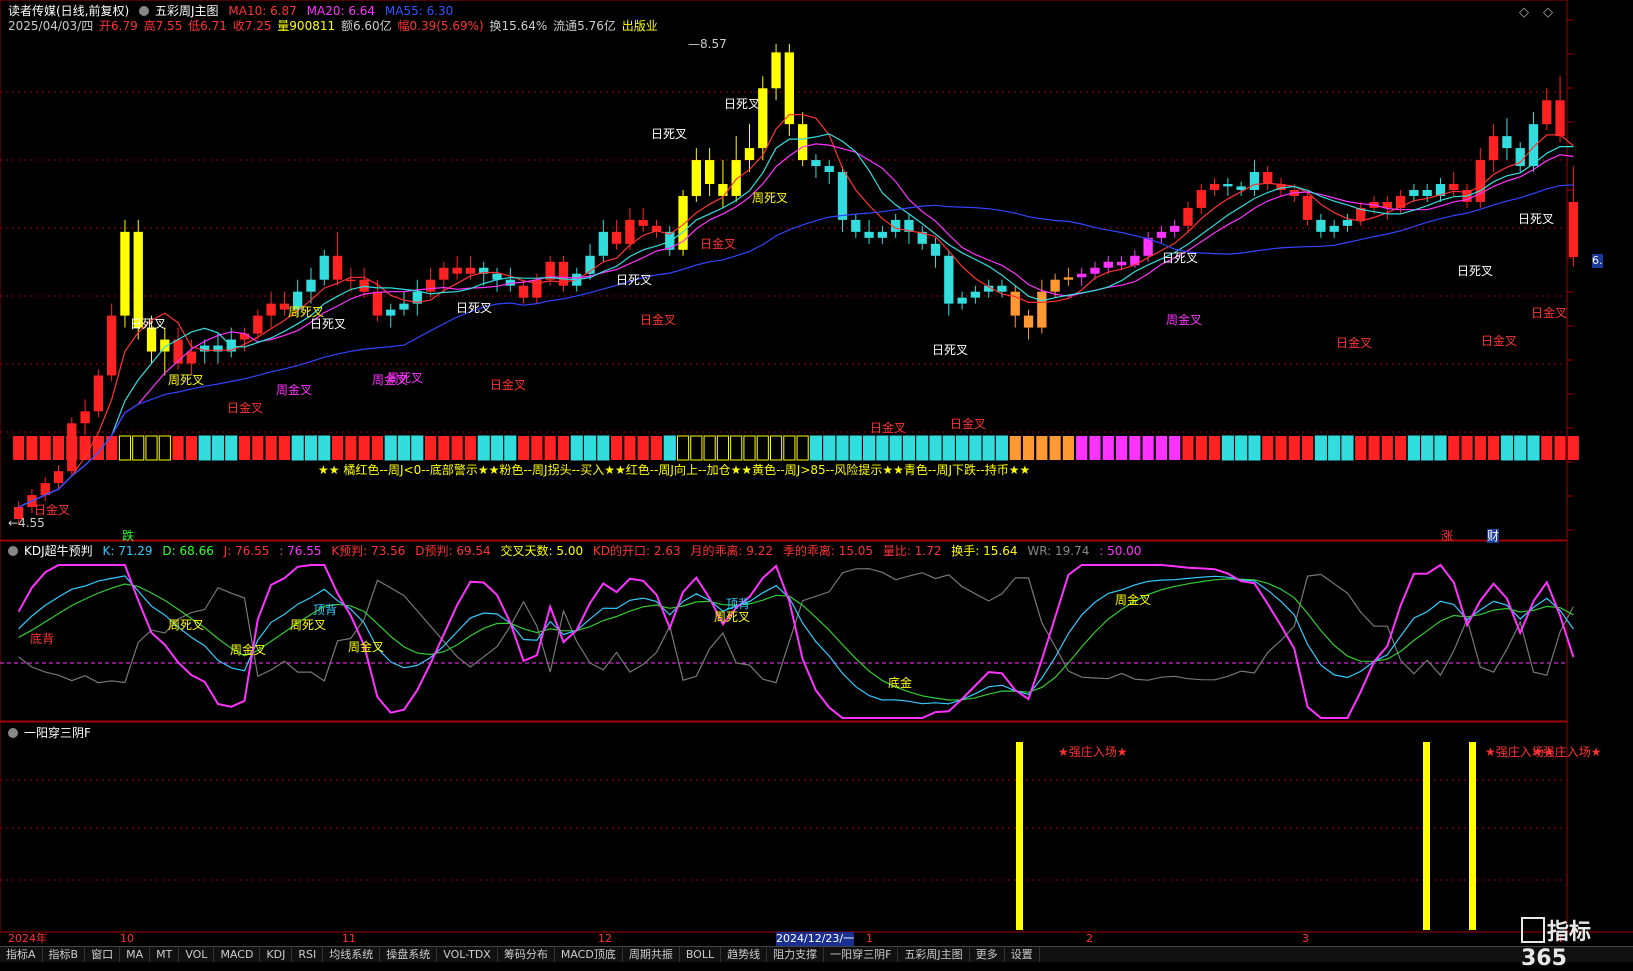 The image size is (1633, 971). I want to click on tab-6: MACD, so click(237, 954).